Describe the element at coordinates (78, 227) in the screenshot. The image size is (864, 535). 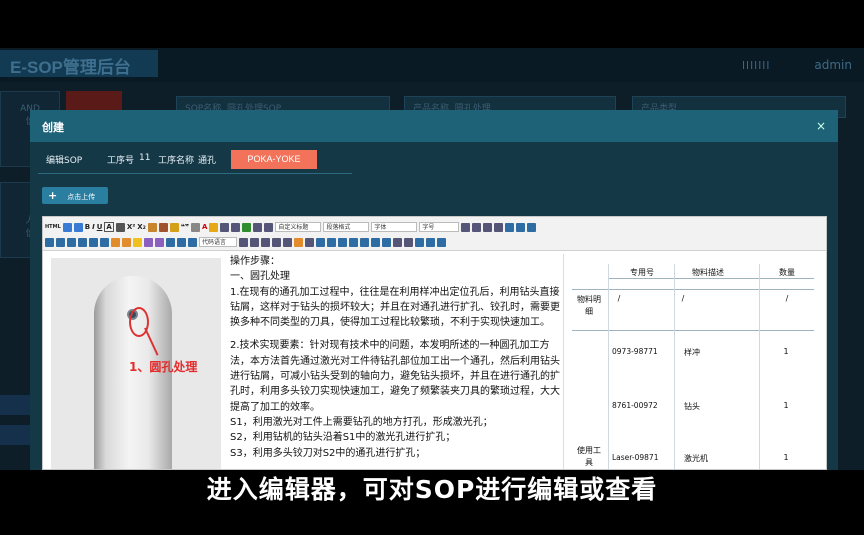
I see `redo-icon` at that location.